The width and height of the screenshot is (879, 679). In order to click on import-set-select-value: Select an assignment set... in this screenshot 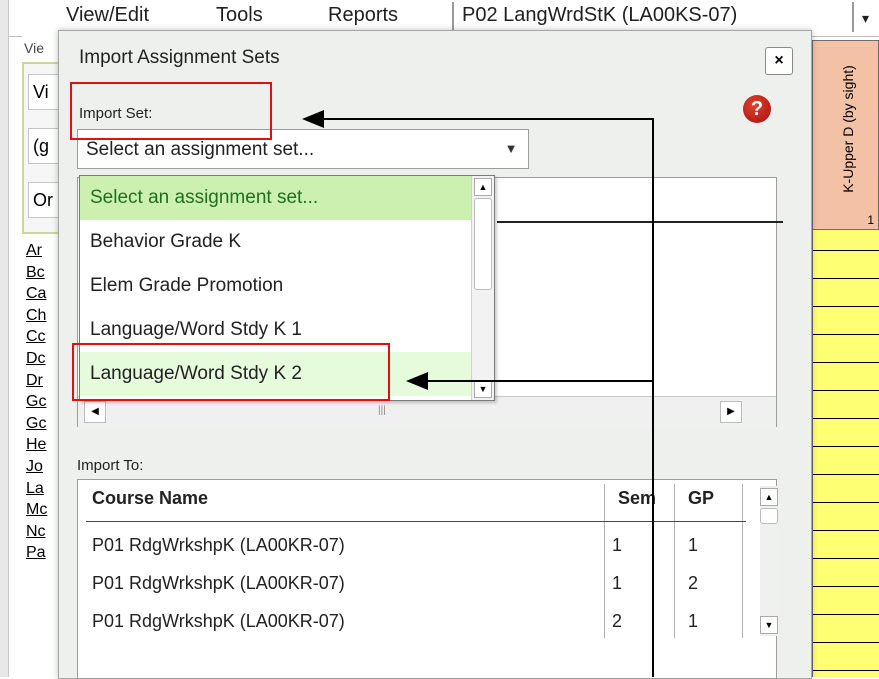, I will do `click(200, 149)`.